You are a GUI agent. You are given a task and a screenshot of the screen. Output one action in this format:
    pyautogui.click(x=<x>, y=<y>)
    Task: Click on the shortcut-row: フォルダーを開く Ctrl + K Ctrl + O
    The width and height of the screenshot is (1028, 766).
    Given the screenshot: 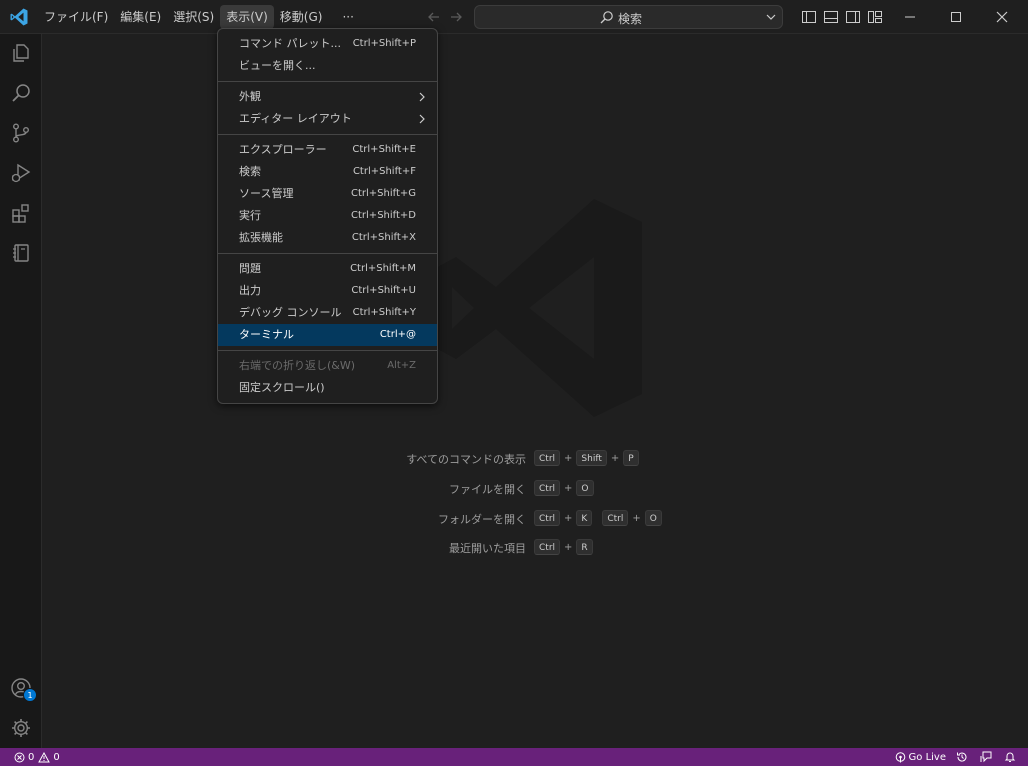 What is the action you would take?
    pyautogui.click(x=542, y=518)
    